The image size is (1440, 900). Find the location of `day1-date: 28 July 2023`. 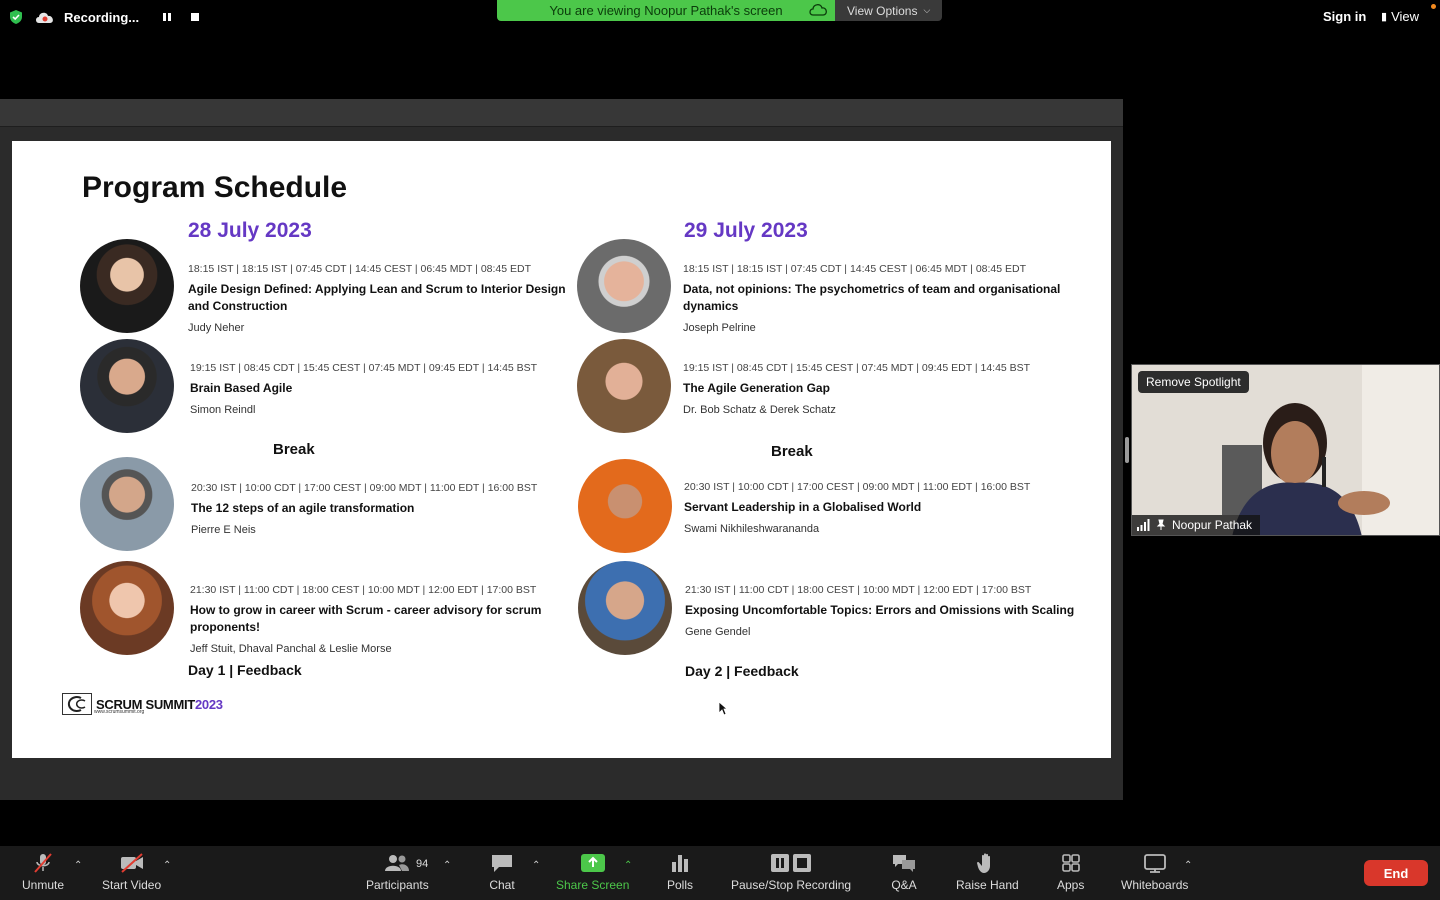

day1-date: 28 July 2023 is located at coordinates (250, 230).